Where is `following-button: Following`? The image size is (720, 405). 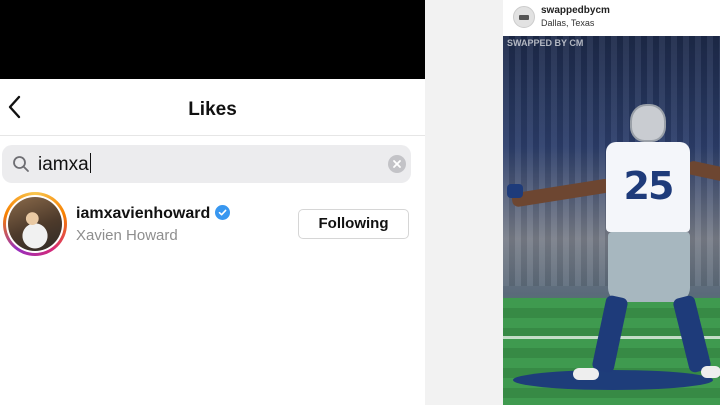
following-button: Following is located at coordinates (353, 224).